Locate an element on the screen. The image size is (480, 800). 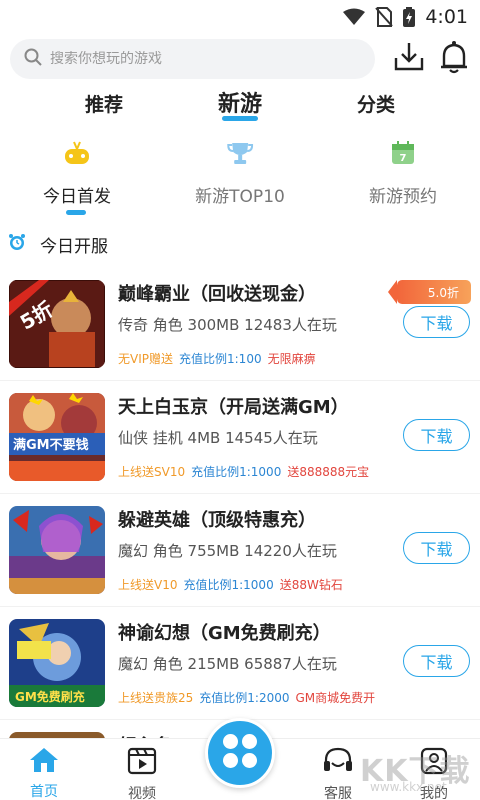
trophy-icon is located at coordinates (240, 155).